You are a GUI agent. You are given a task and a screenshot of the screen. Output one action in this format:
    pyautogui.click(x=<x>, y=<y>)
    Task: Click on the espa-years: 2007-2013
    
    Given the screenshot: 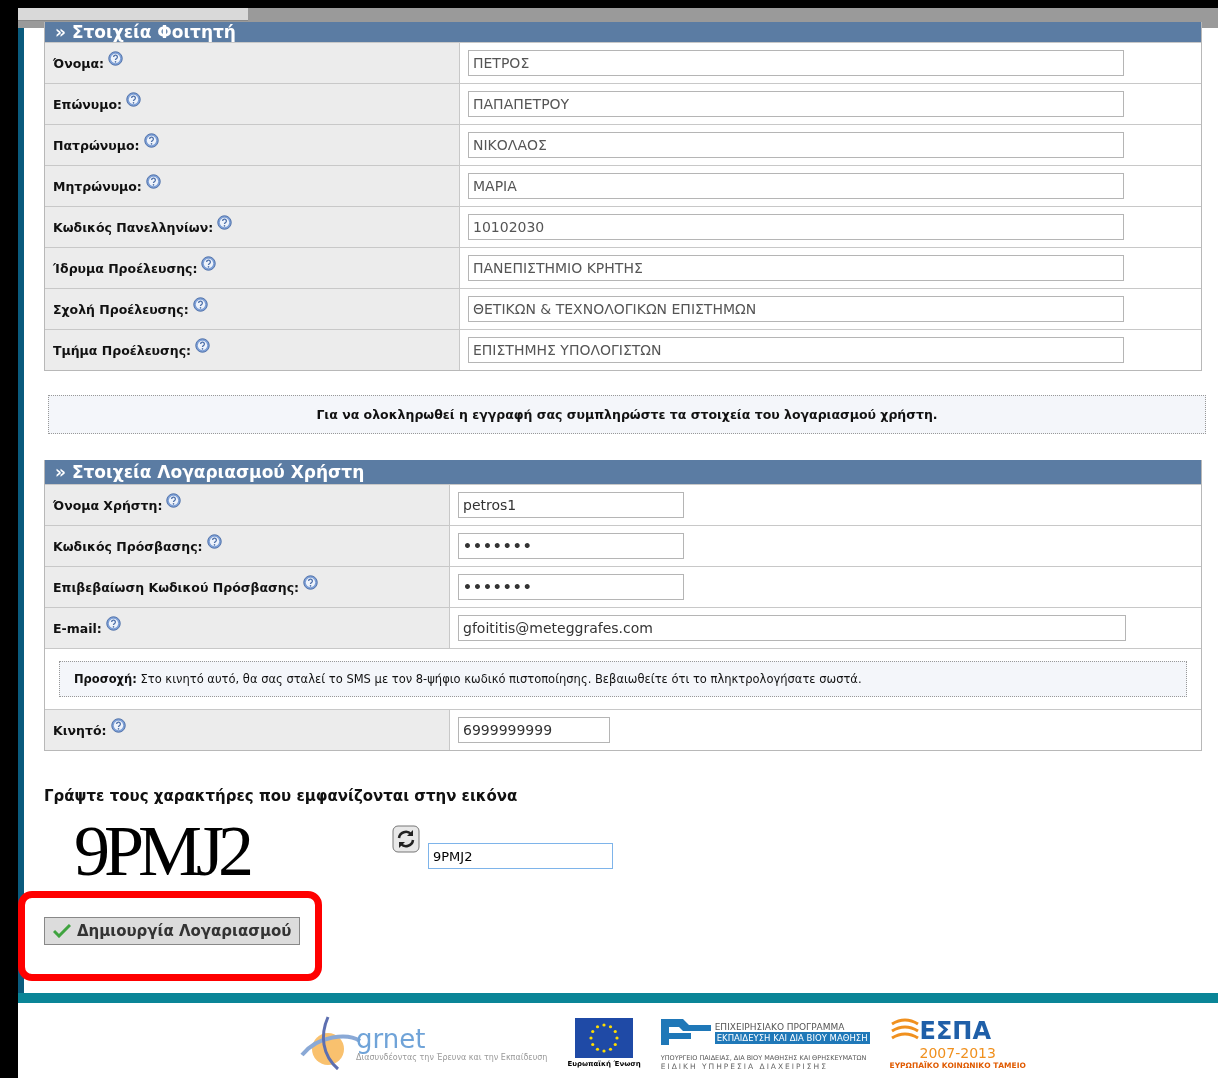 What is the action you would take?
    pyautogui.click(x=957, y=1053)
    